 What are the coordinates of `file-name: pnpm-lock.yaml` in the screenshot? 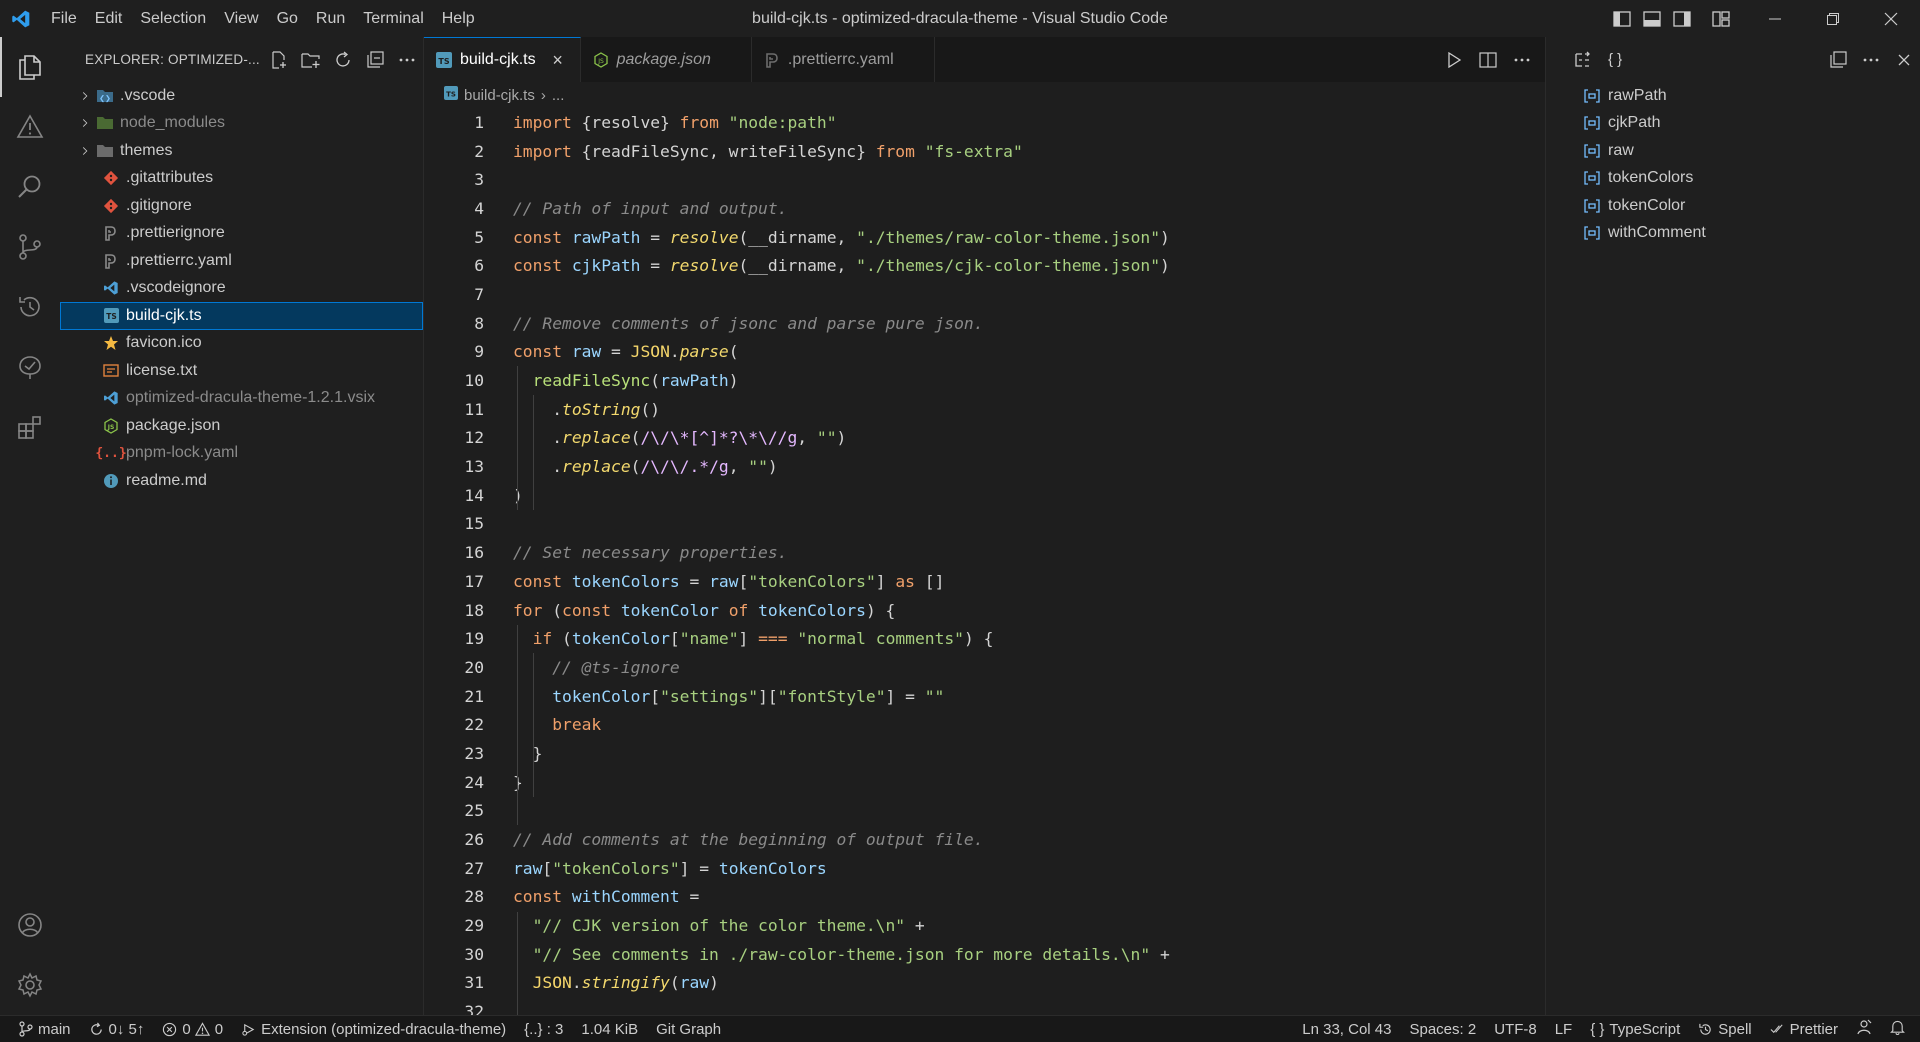 It's located at (182, 453).